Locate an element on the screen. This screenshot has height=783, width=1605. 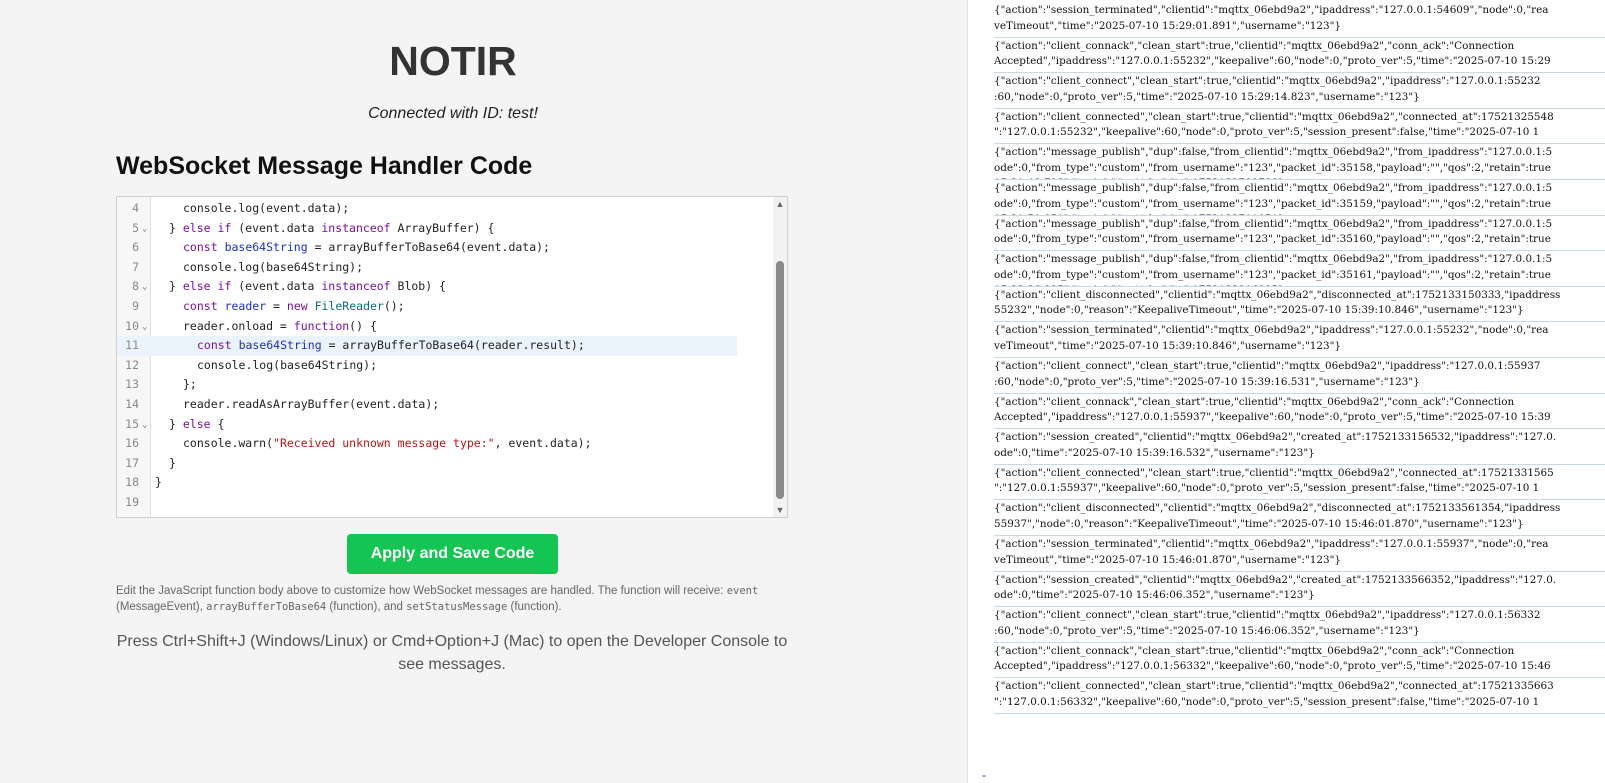
code-token: reader is located at coordinates (245, 306).